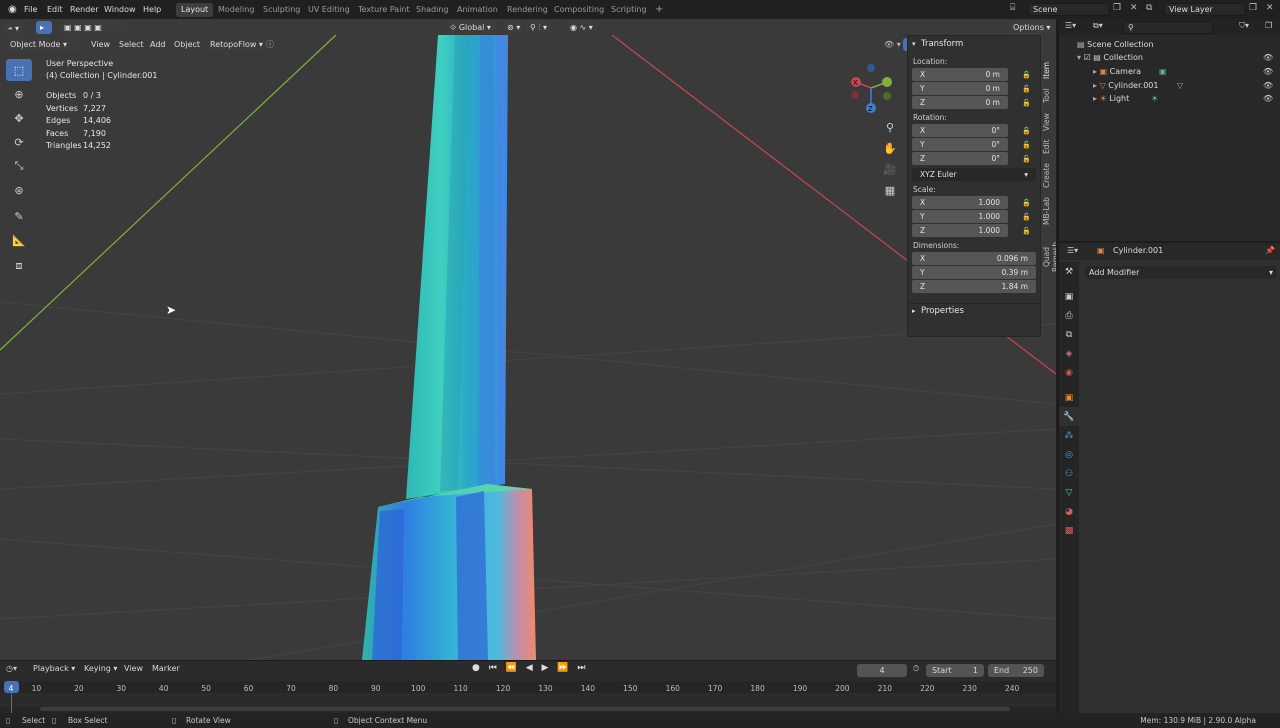 The height and width of the screenshot is (728, 1280). What do you see at coordinates (1049, 147) in the screenshot?
I see `npanel-tab-edit: Edit` at bounding box center [1049, 147].